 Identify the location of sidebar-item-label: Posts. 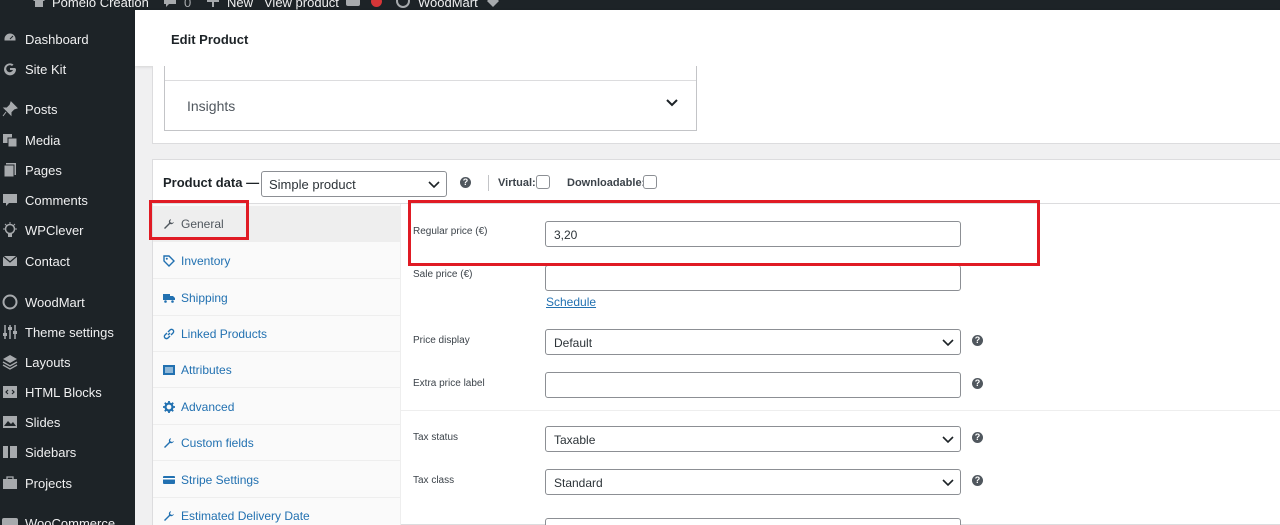
(41, 109).